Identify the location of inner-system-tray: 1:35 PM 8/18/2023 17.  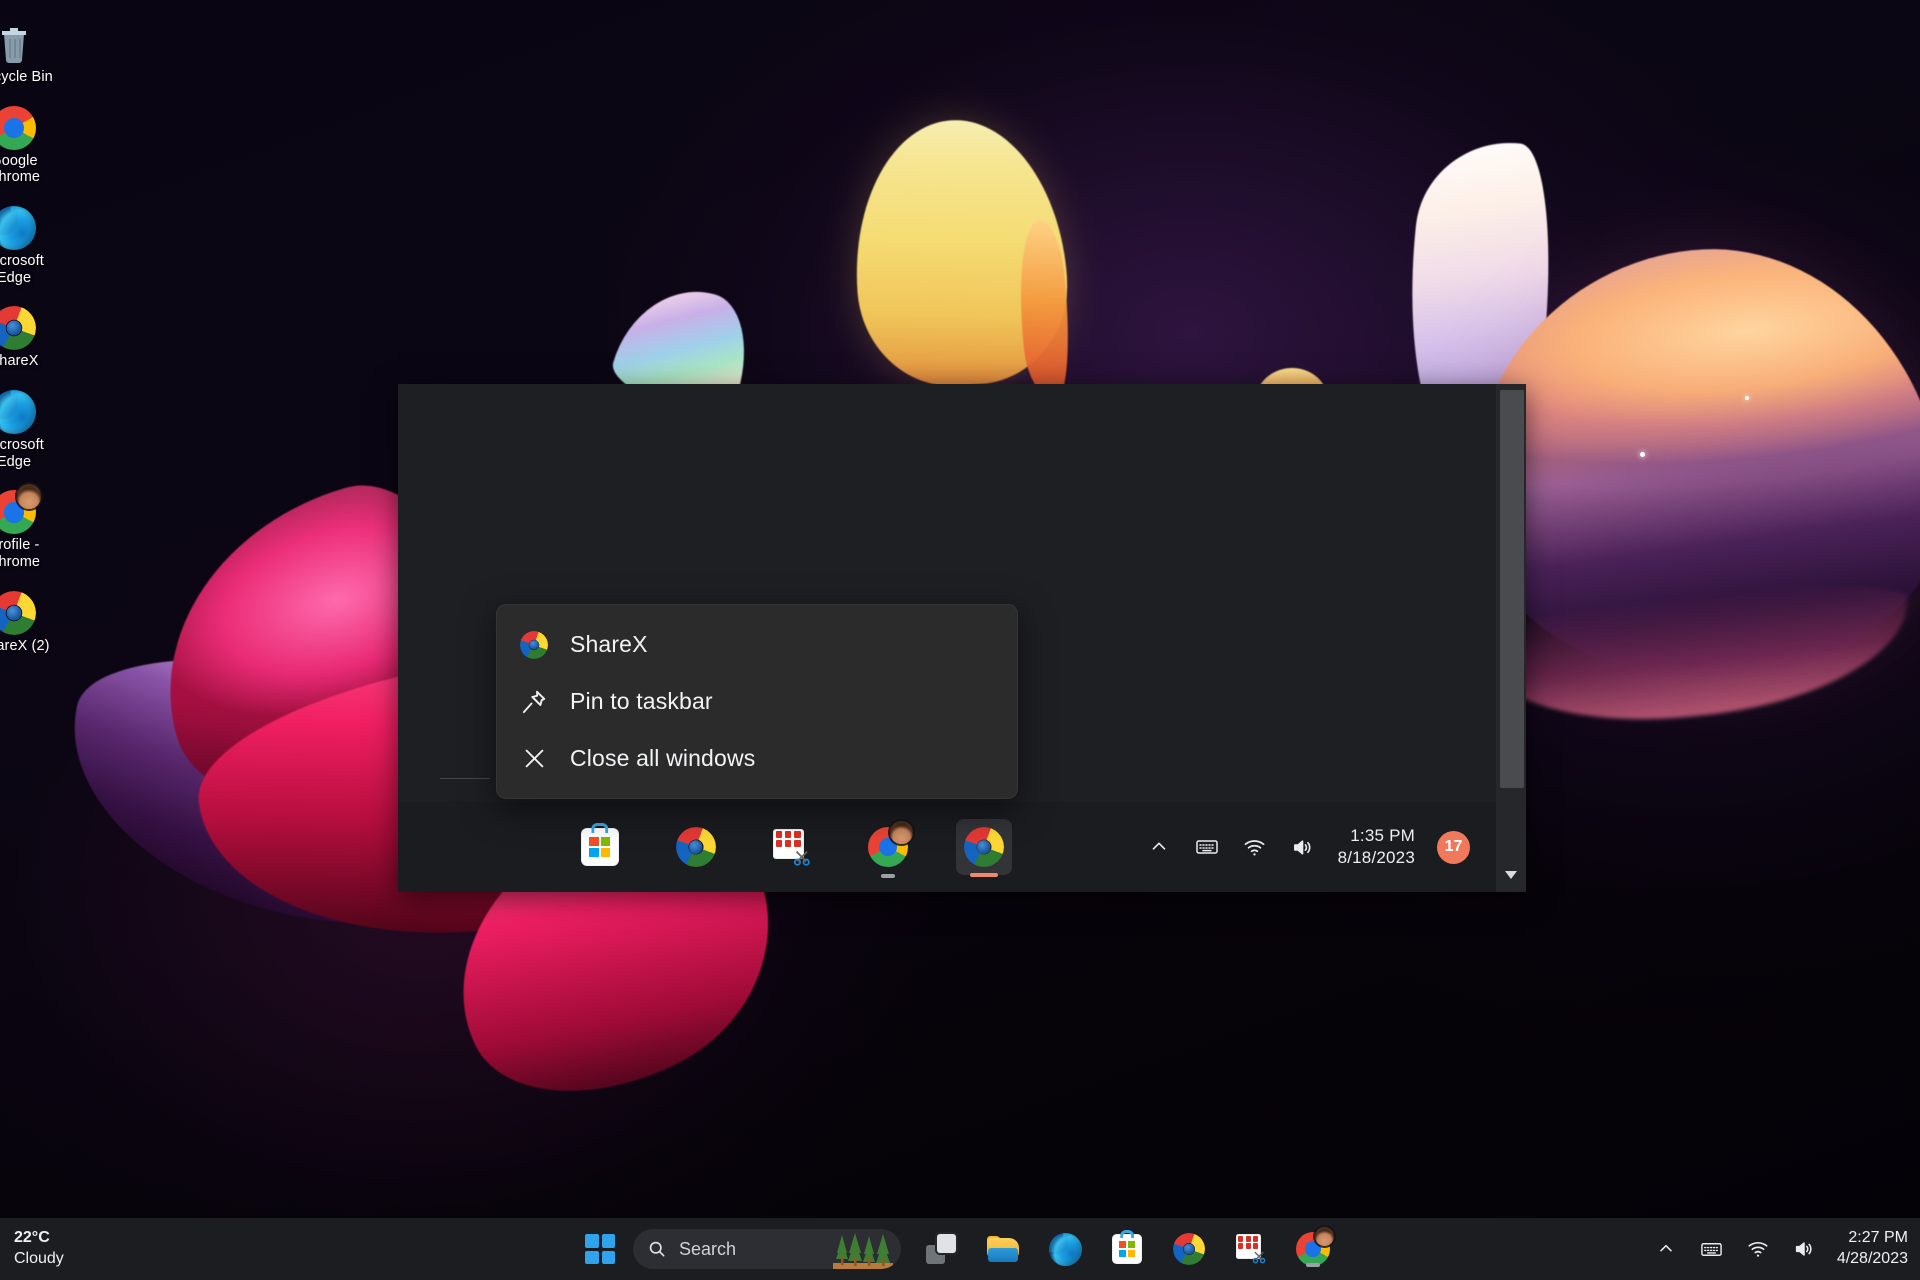
(1321, 847).